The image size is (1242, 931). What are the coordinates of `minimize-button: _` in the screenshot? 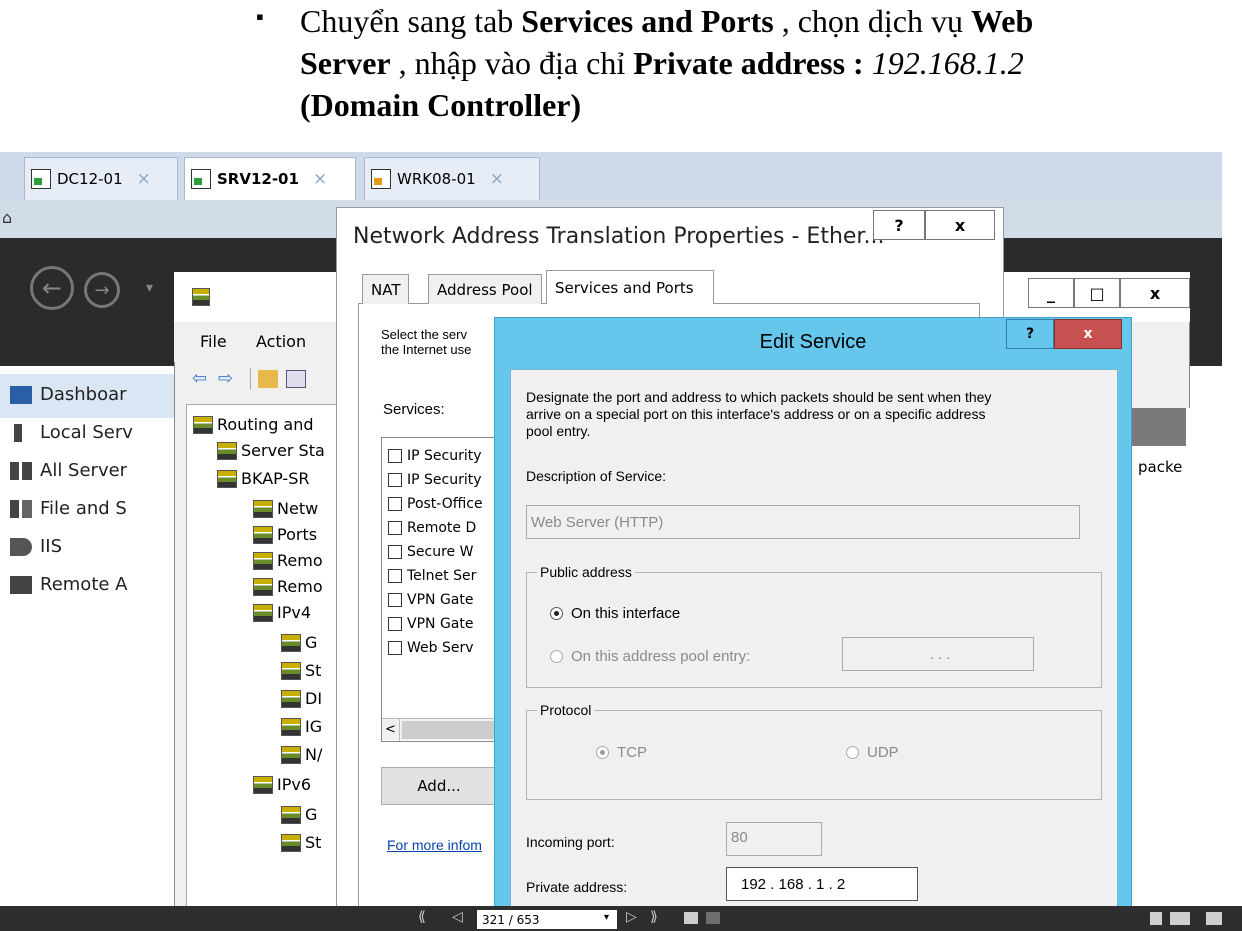 It's located at (1051, 293).